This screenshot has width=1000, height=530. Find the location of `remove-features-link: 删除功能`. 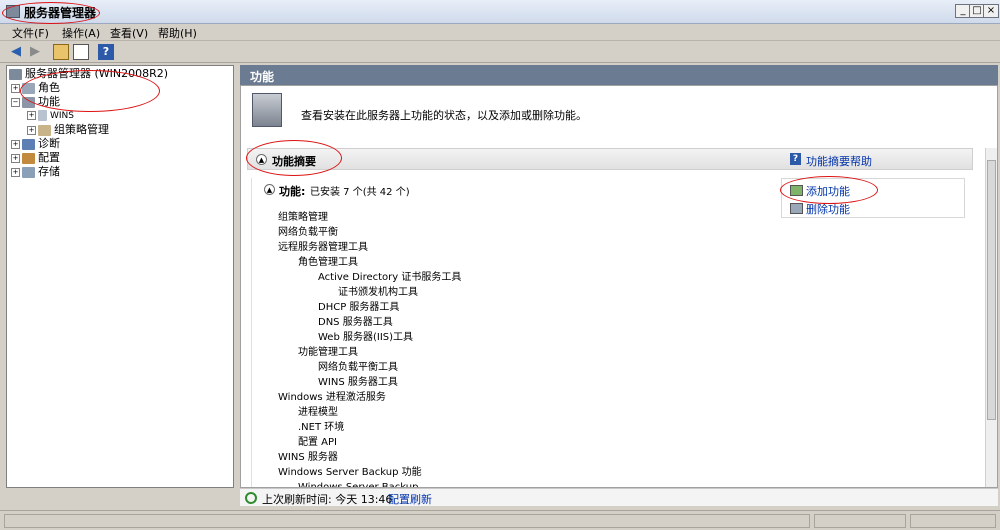

remove-features-link: 删除功能 is located at coordinates (828, 209).